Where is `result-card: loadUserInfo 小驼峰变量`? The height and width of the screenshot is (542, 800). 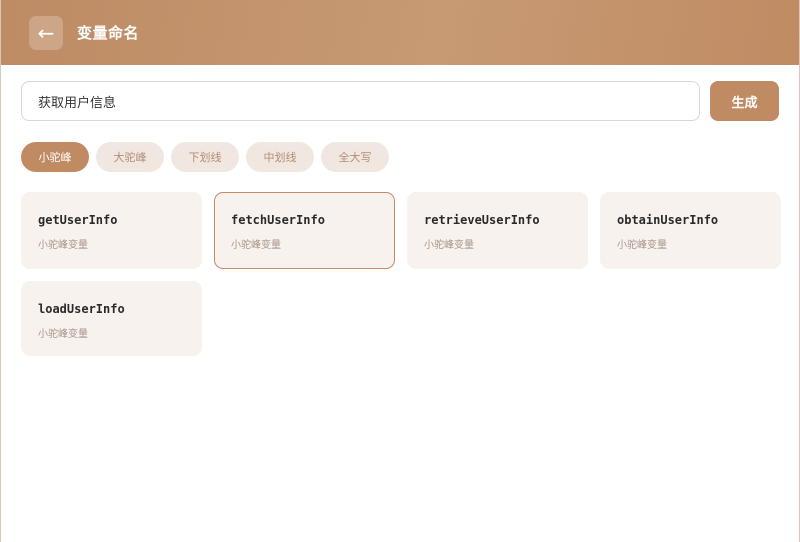
result-card: loadUserInfo 小驼峰变量 is located at coordinates (111, 318).